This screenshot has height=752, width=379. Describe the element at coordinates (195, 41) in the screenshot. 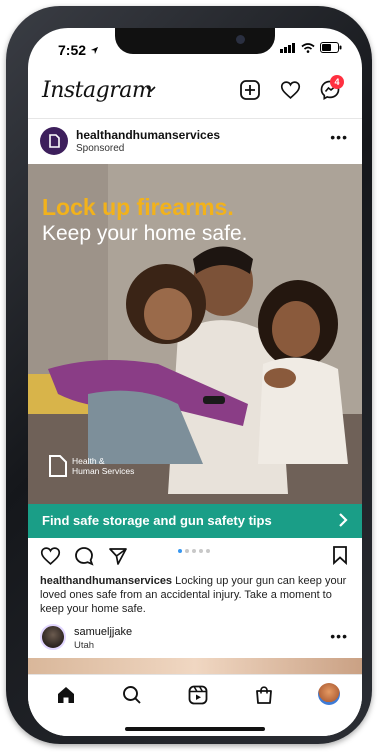

I see `notch` at that location.